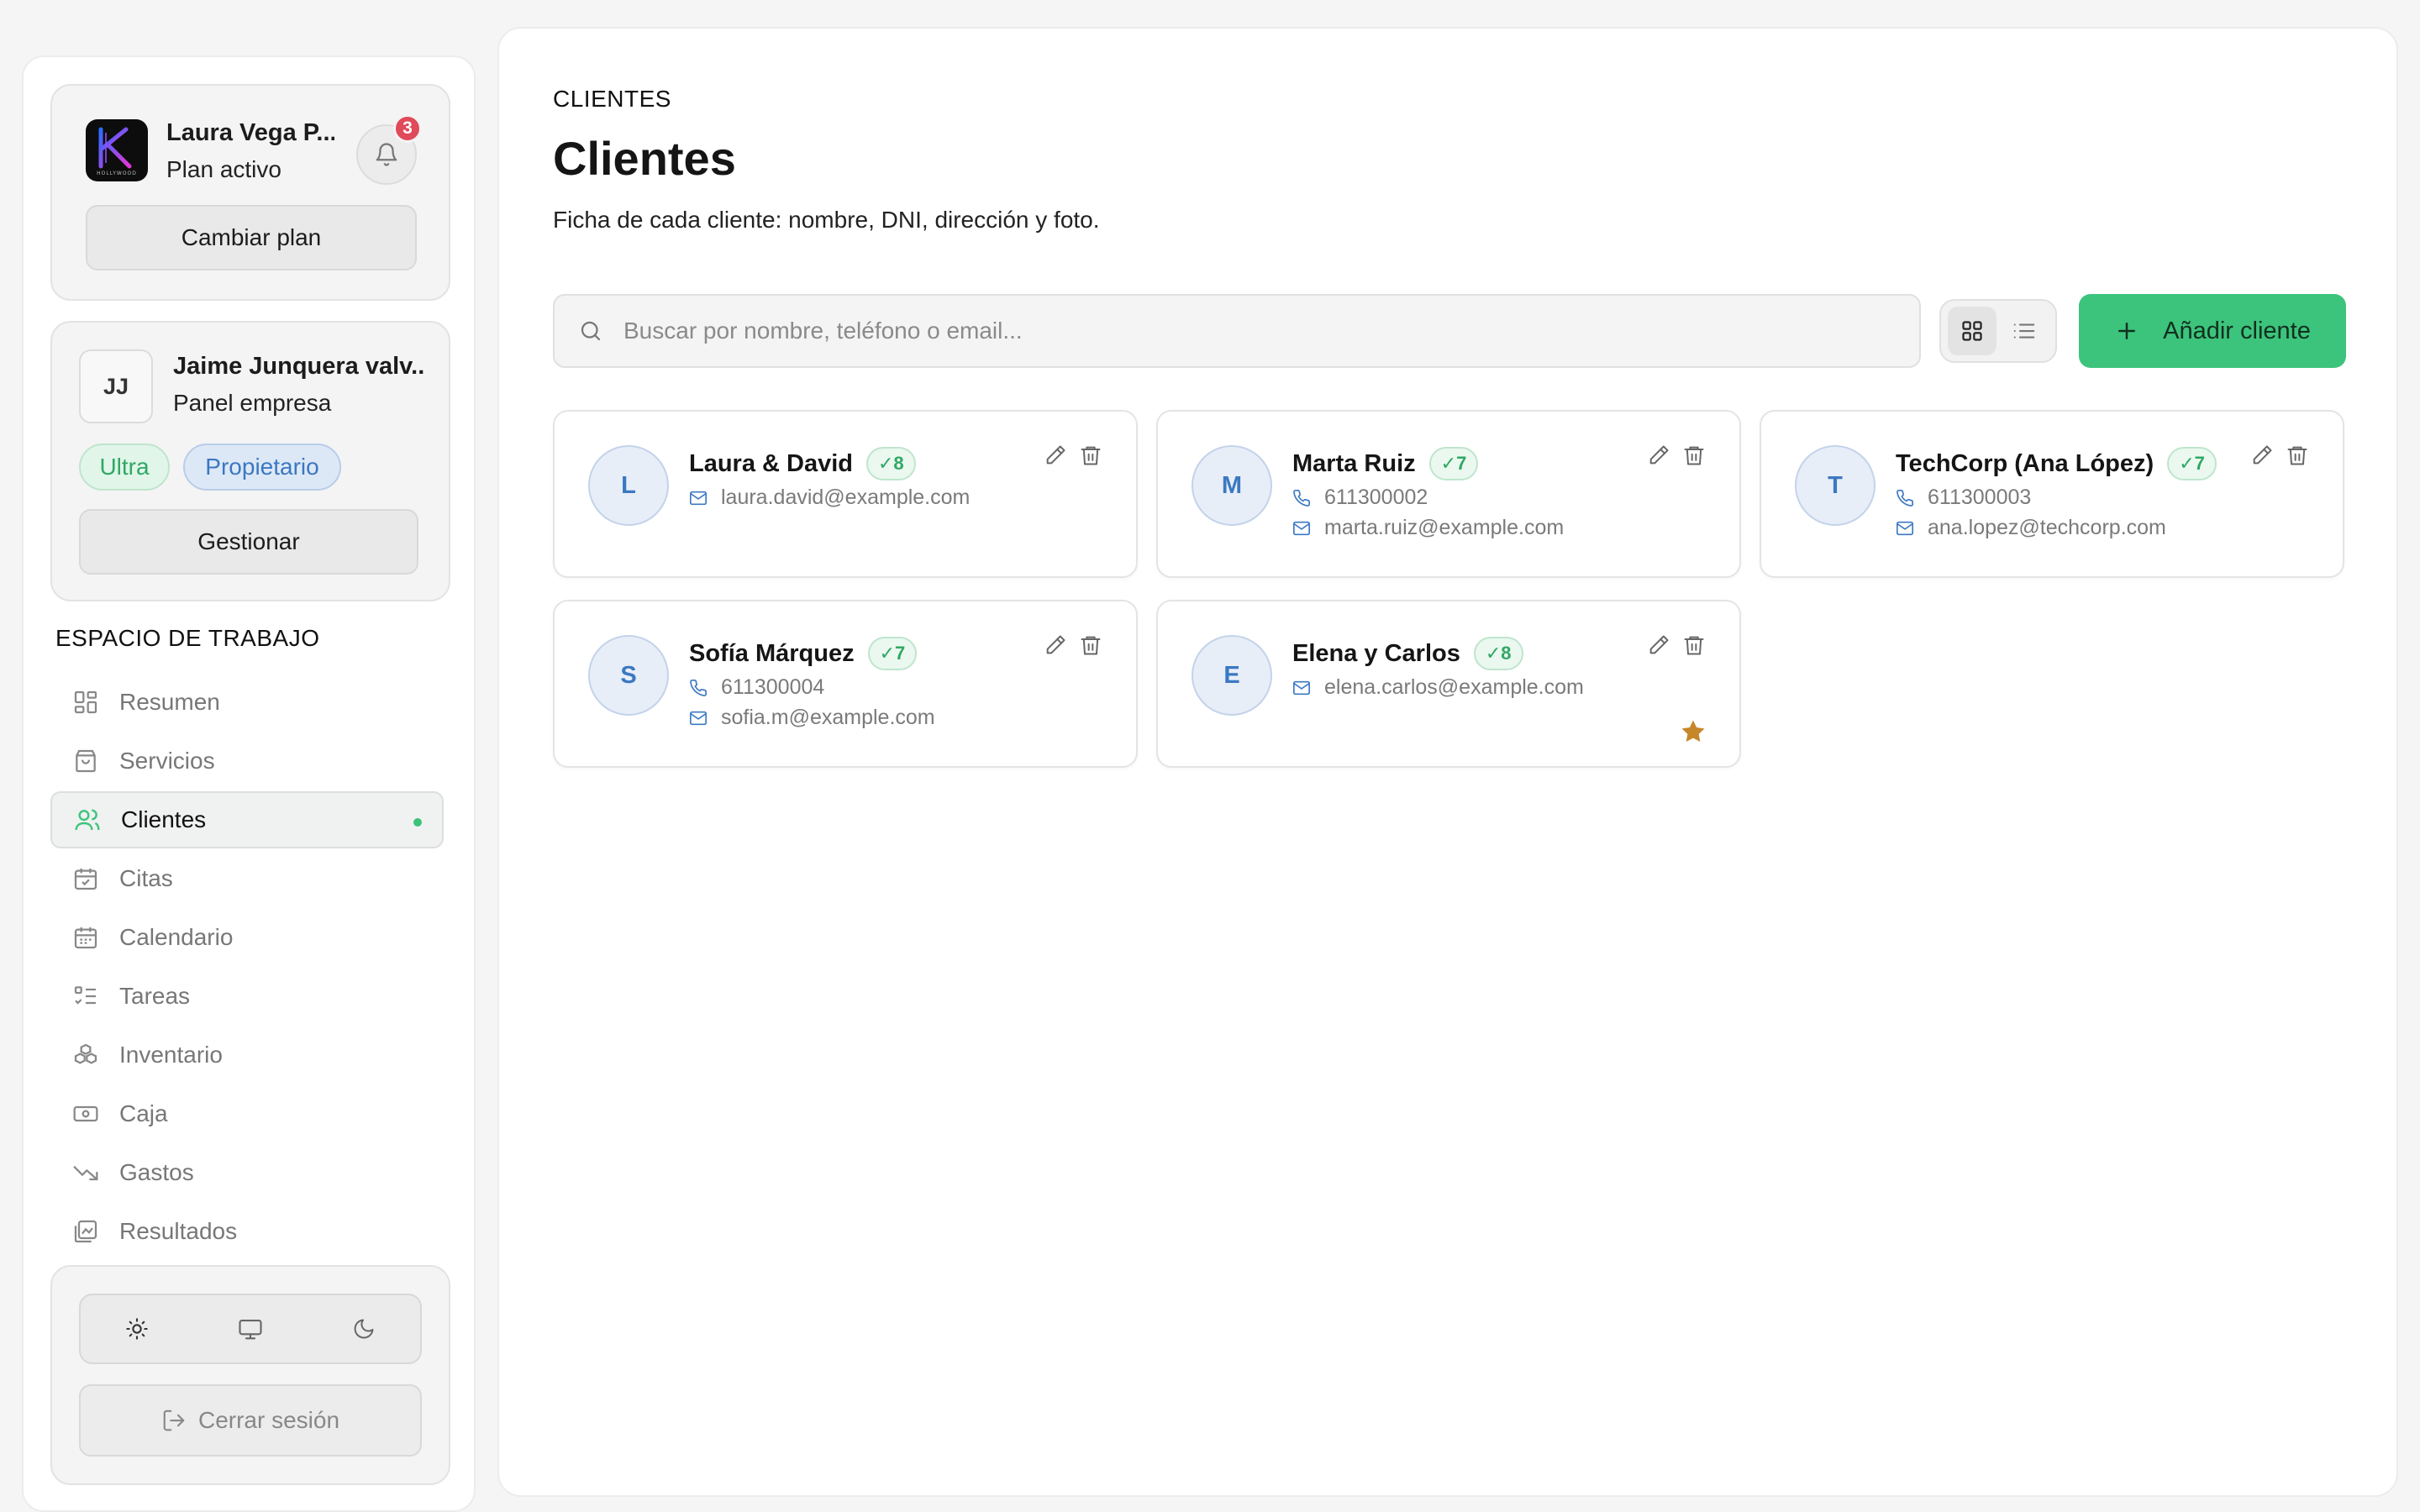  I want to click on client-name-row: Marta Ruiz ✓7, so click(1385, 463).